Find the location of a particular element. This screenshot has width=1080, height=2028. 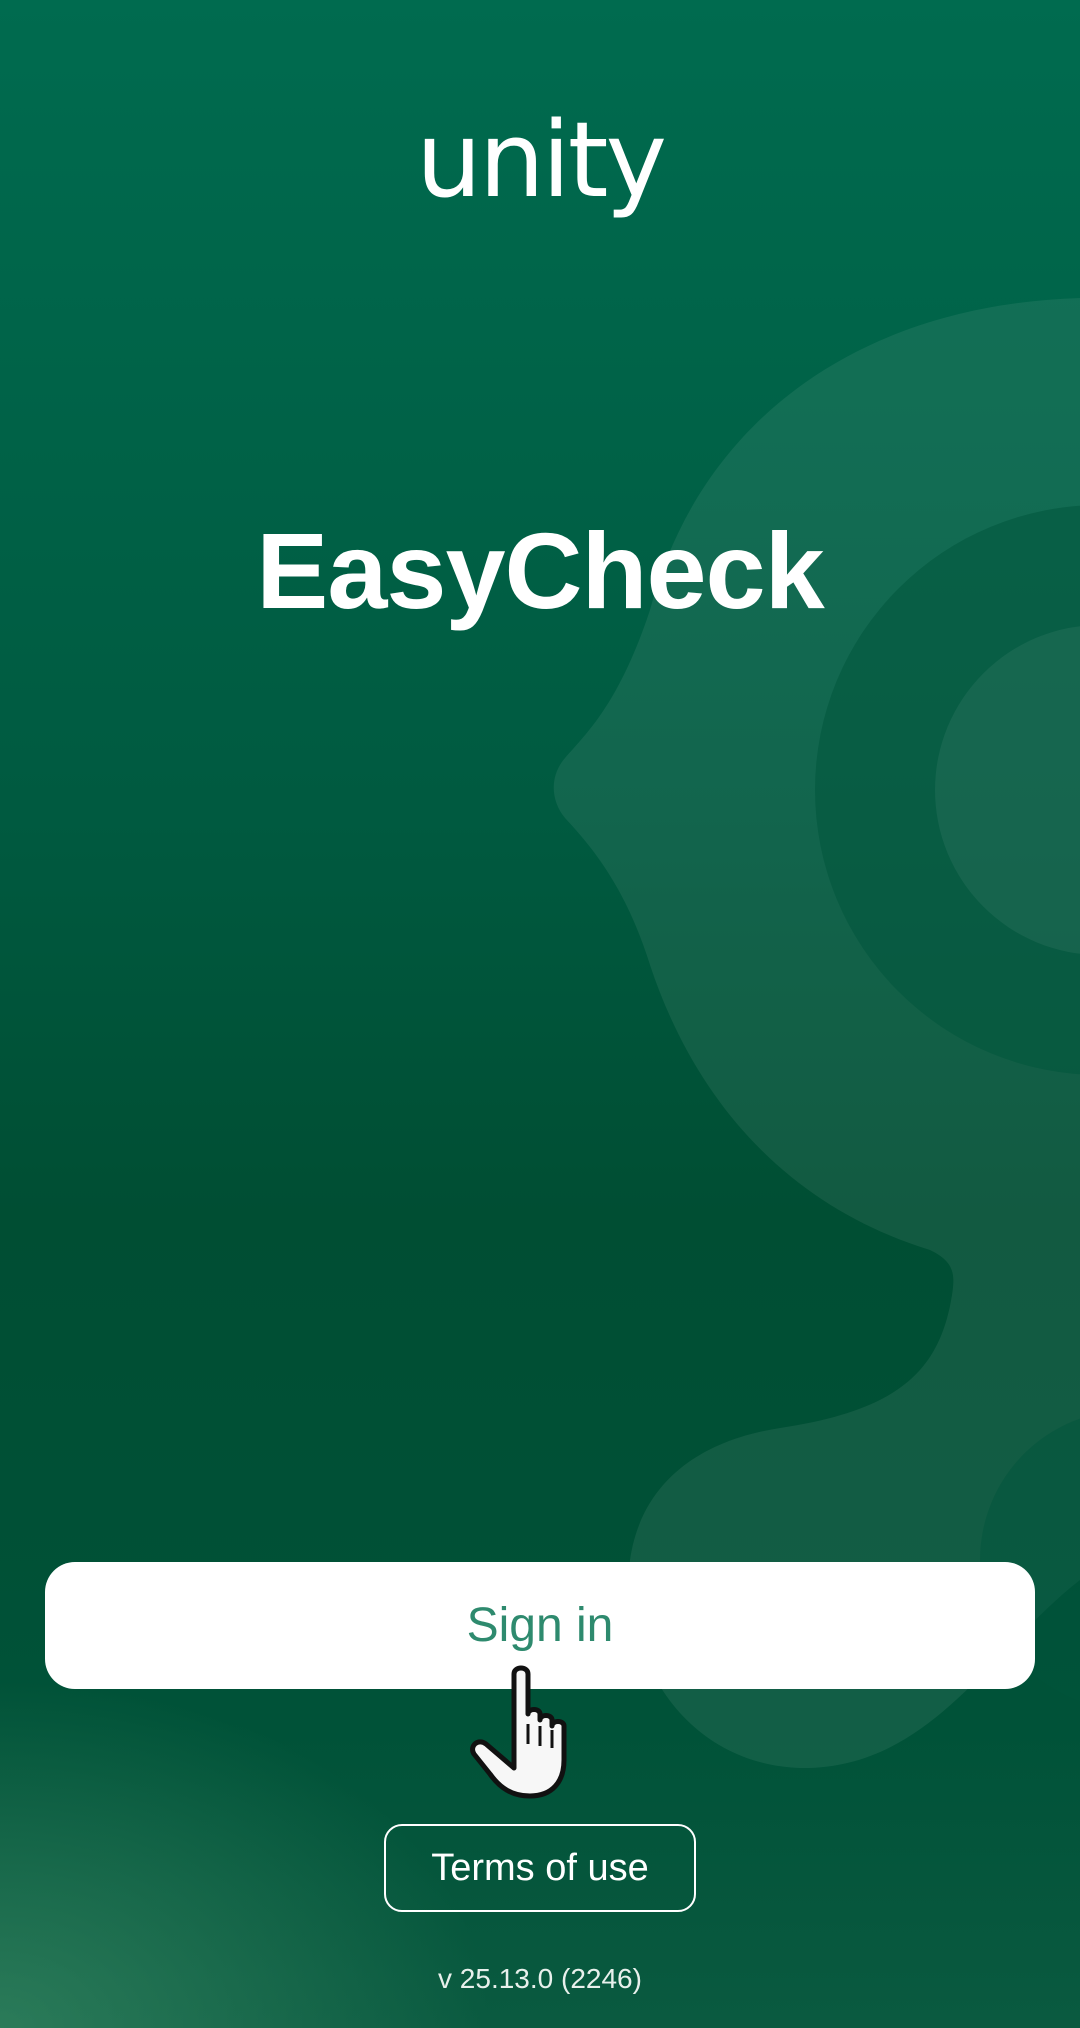

sign-in-label: Sign in is located at coordinates (540, 1625).